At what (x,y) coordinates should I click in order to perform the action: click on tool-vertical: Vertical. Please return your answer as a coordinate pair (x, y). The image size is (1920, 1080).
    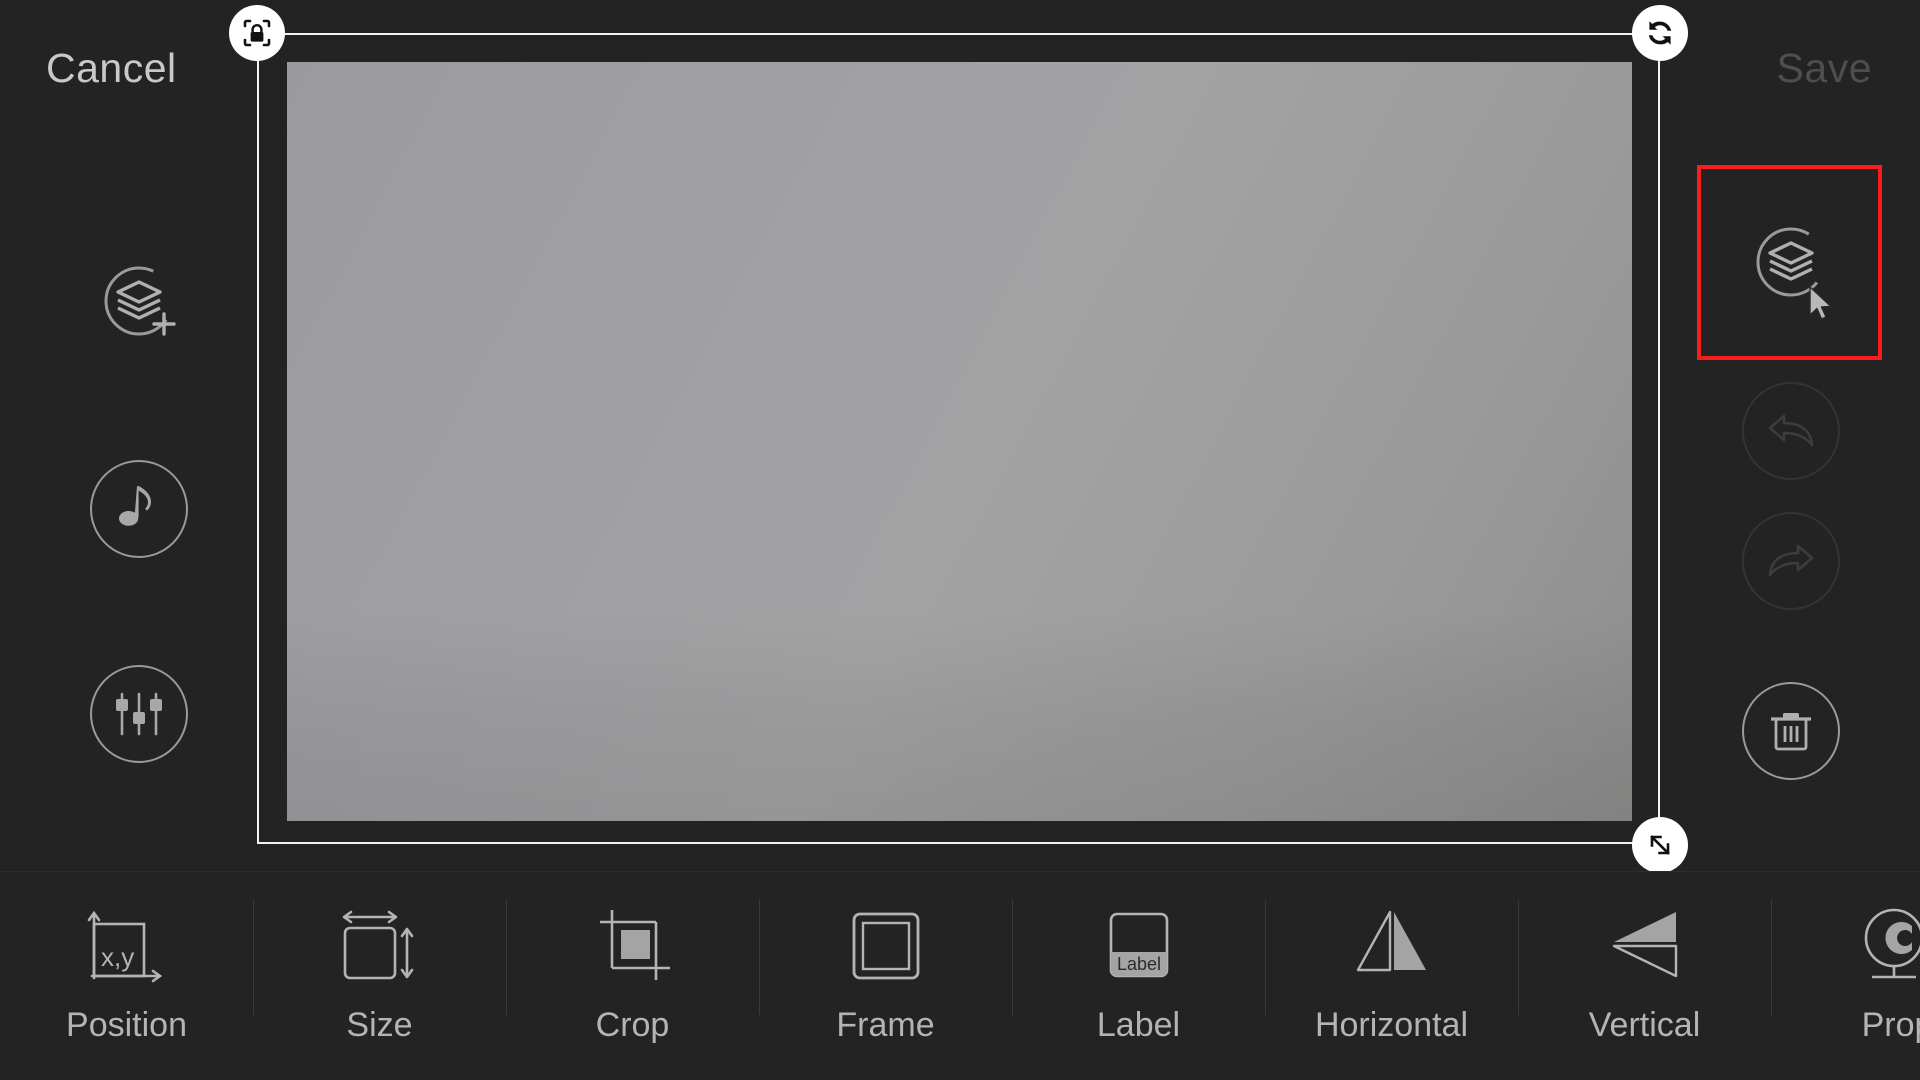
    Looking at the image, I should click on (1644, 976).